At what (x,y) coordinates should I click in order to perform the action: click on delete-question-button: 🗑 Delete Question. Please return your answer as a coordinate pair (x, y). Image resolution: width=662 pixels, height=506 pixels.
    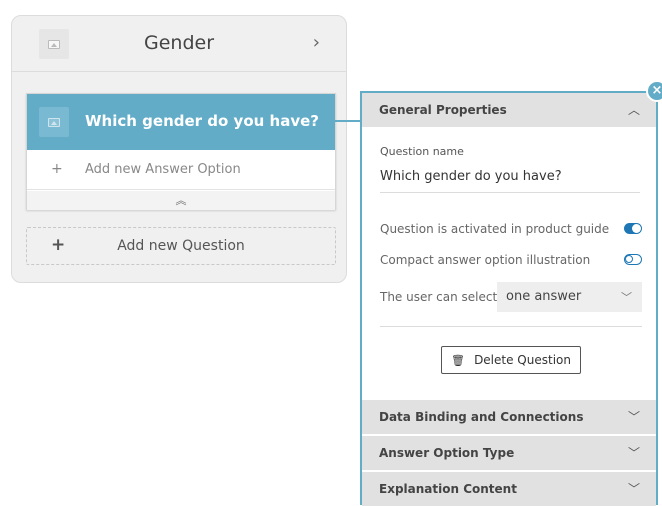
    Looking at the image, I should click on (511, 360).